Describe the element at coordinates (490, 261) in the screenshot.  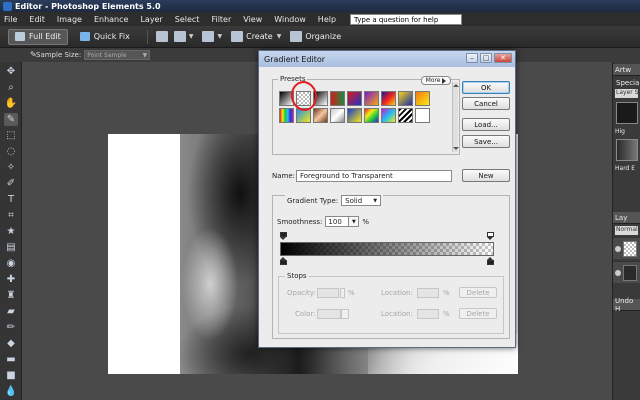
I see `color-stop-right` at that location.